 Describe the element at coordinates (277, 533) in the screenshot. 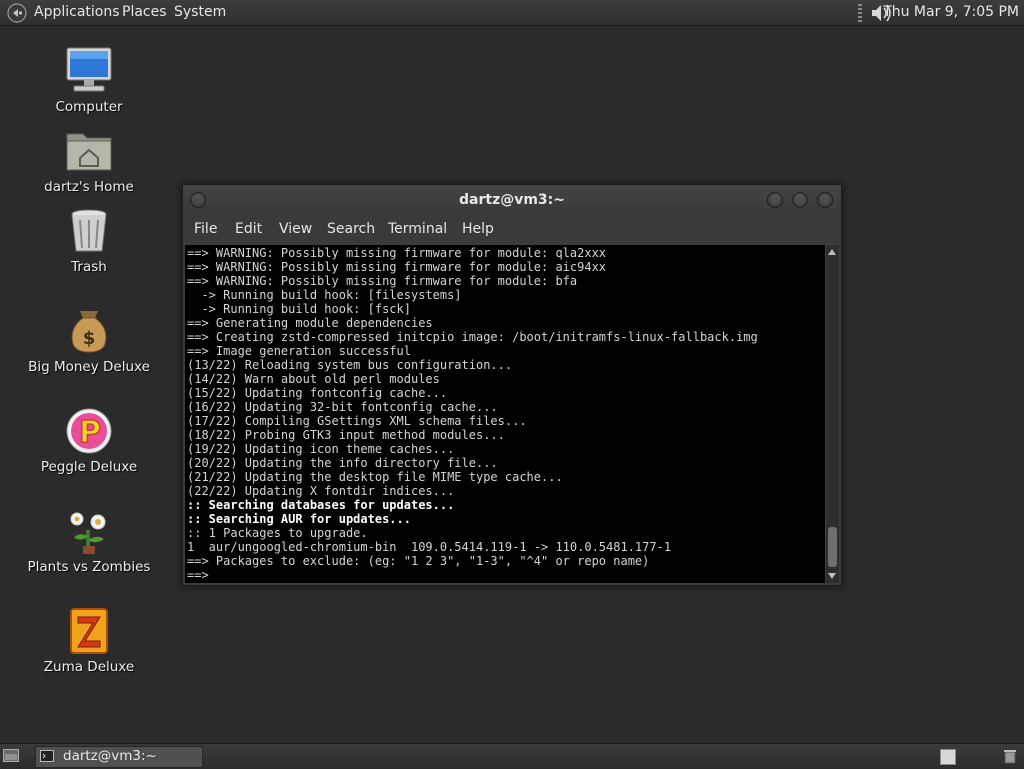

I see `terminal-line: :: 1 Packages to upgrade.` at that location.